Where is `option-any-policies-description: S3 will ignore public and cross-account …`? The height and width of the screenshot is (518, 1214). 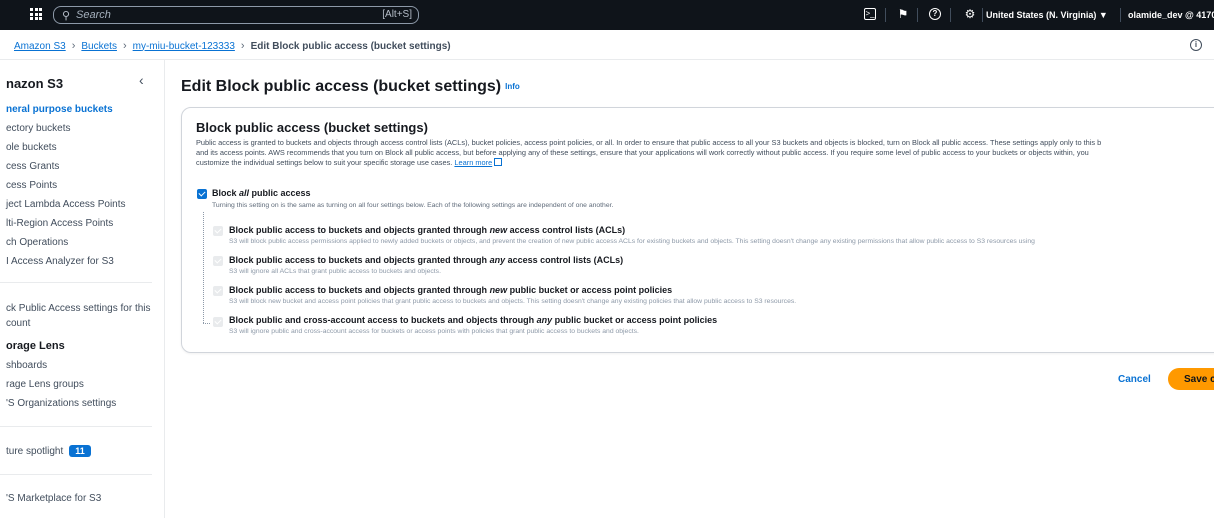 option-any-policies-description: S3 will ignore public and cross-account … is located at coordinates (434, 331).